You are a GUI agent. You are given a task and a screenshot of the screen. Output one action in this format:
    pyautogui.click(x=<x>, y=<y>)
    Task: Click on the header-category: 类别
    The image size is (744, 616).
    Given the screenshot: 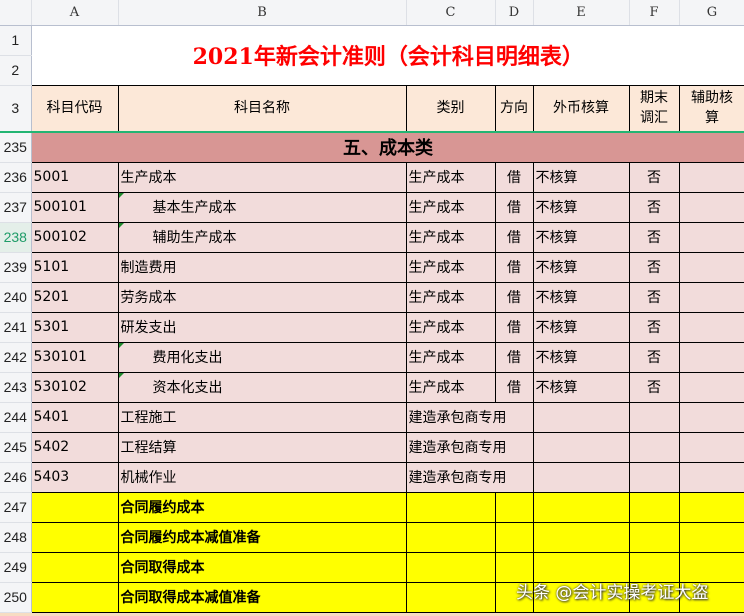 What is the action you would take?
    pyautogui.click(x=450, y=108)
    